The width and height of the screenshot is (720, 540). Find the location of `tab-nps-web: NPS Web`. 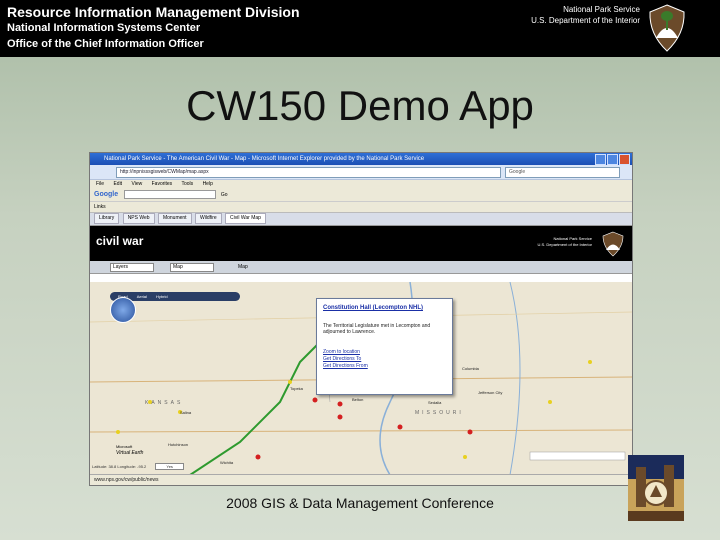

tab-nps-web: NPS Web is located at coordinates (138, 219).